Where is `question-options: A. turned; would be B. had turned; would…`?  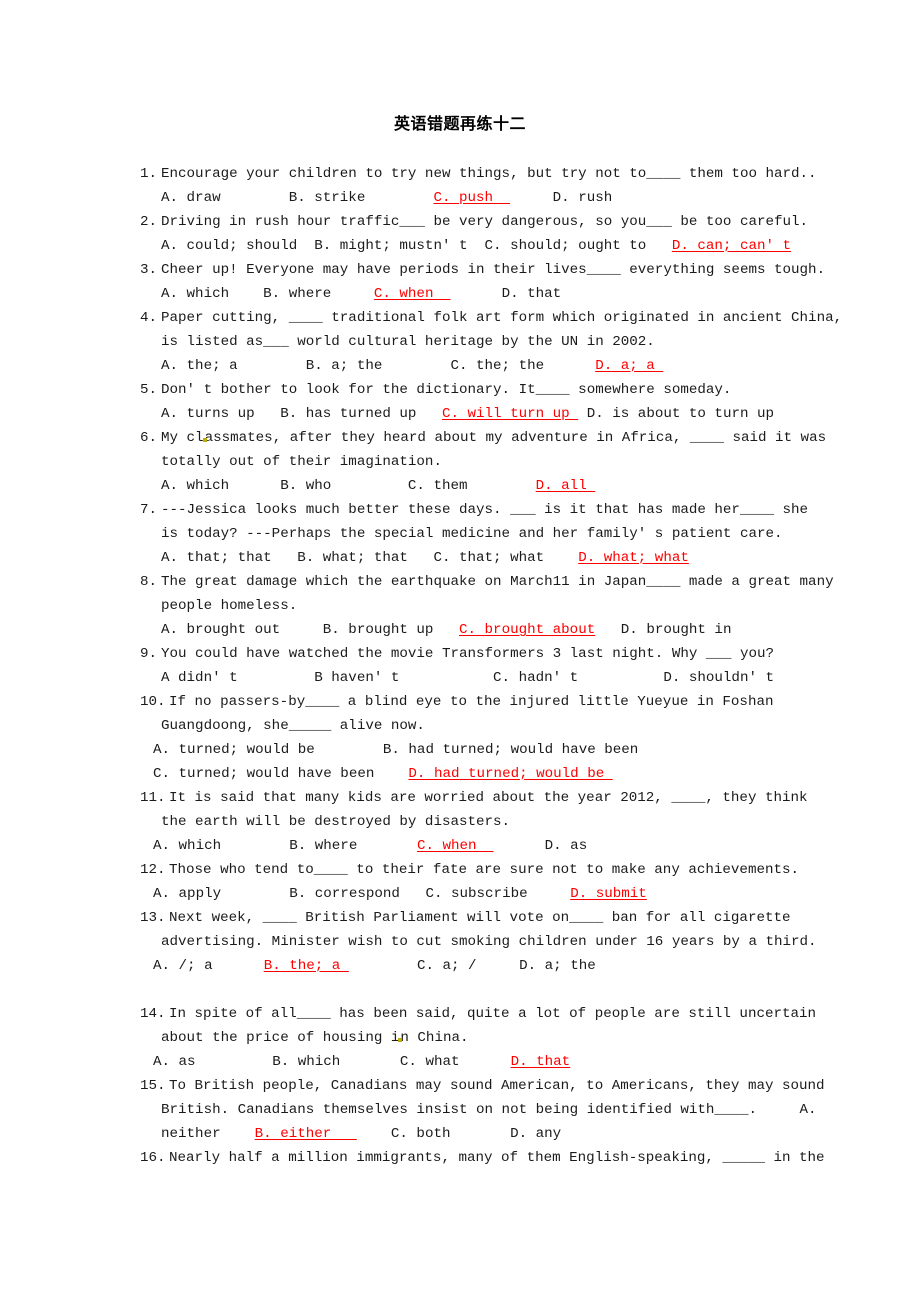 question-options: A. turned; would be B. had turned; would… is located at coordinates (396, 750).